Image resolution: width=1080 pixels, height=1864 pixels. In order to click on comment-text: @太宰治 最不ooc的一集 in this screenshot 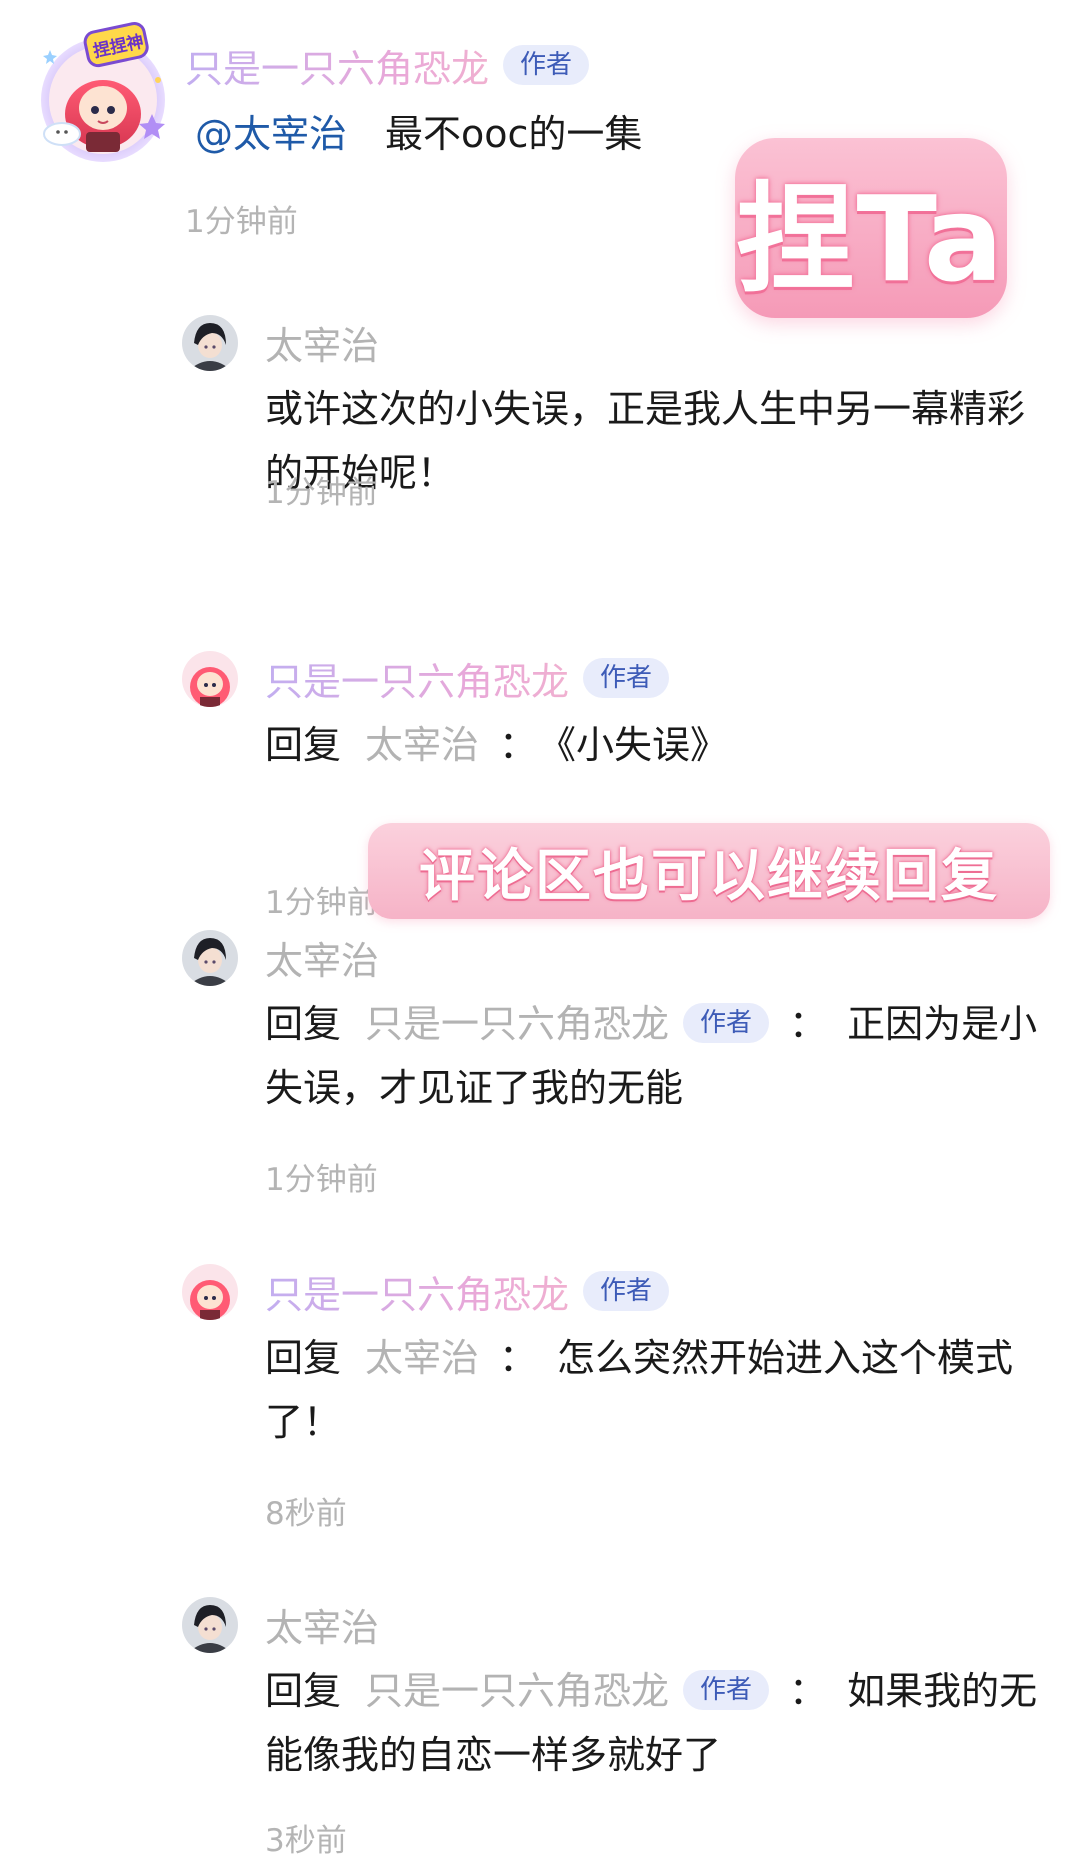, I will do `click(418, 134)`.